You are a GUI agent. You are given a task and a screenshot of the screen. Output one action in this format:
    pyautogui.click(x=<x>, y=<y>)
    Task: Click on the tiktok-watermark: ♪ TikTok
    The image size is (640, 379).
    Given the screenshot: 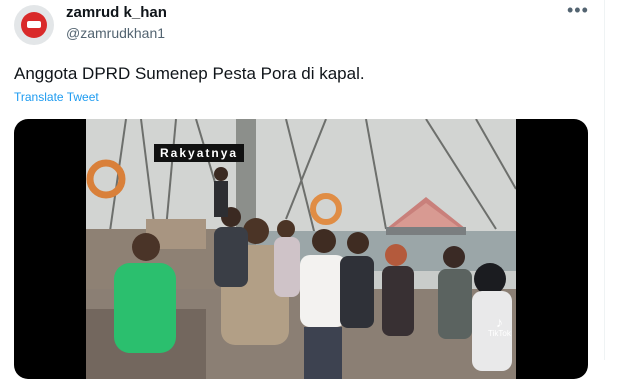 What is the action you would take?
    pyautogui.click(x=499, y=326)
    